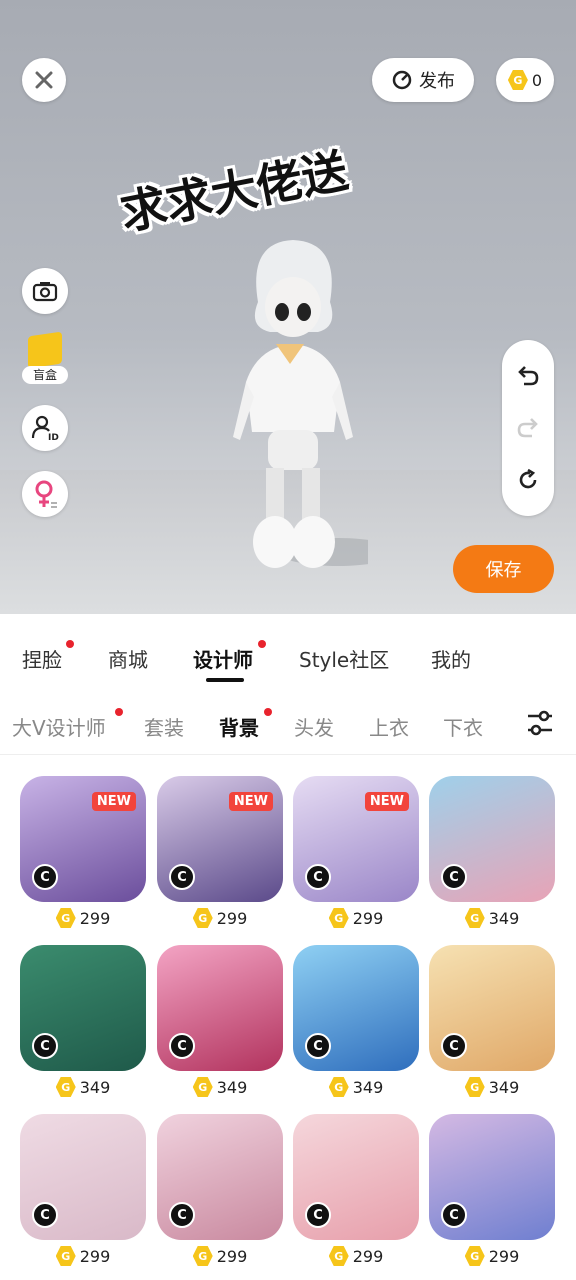 The image size is (576, 1280). What do you see at coordinates (451, 658) in the screenshot?
I see `tab-mine: 我的` at bounding box center [451, 658].